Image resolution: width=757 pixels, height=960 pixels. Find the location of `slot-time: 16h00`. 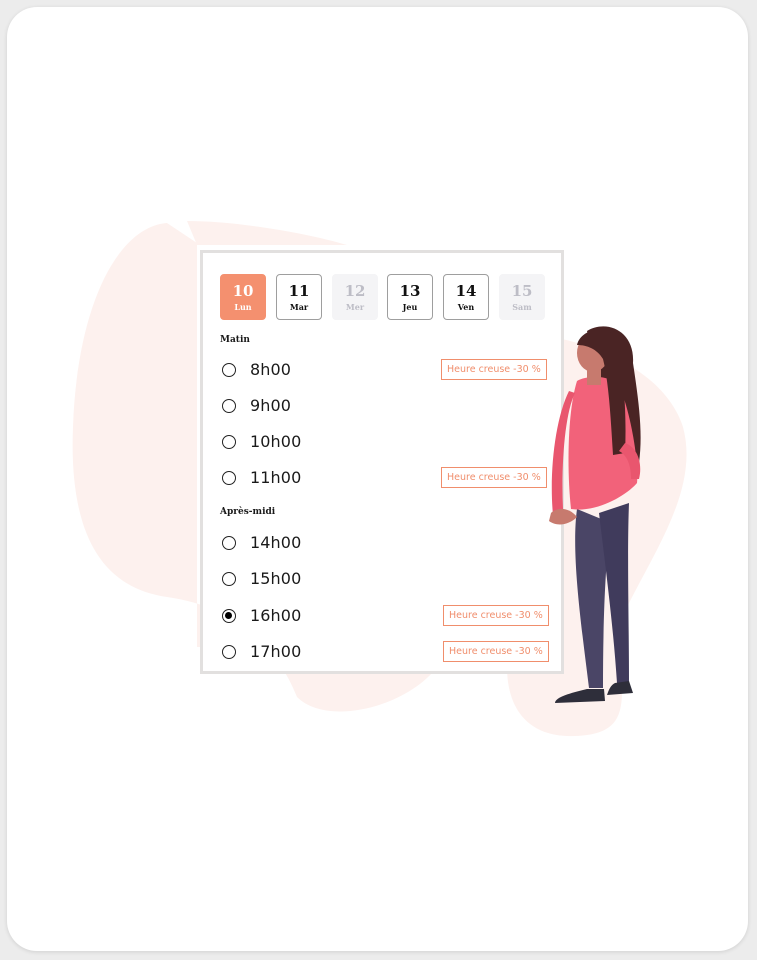

slot-time: 16h00 is located at coordinates (276, 615).